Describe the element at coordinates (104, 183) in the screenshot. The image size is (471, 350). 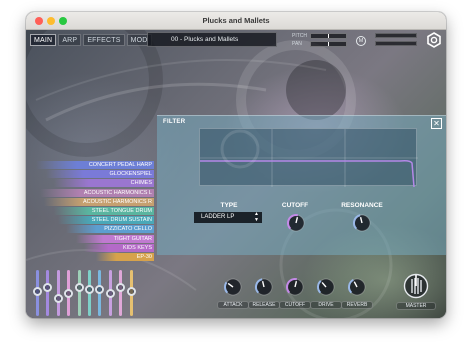
I see `instrument-item: CHIMES` at that location.